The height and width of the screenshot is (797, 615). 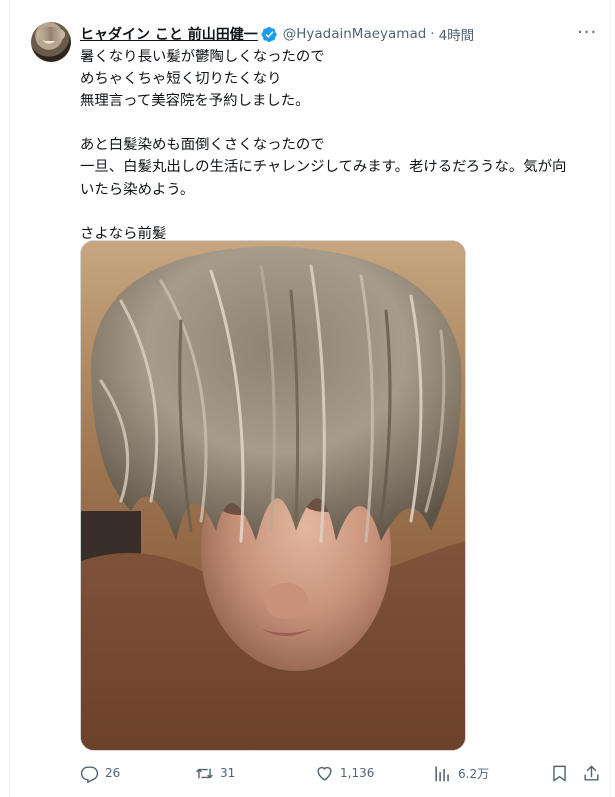 I want to click on avatar, so click(x=51, y=42).